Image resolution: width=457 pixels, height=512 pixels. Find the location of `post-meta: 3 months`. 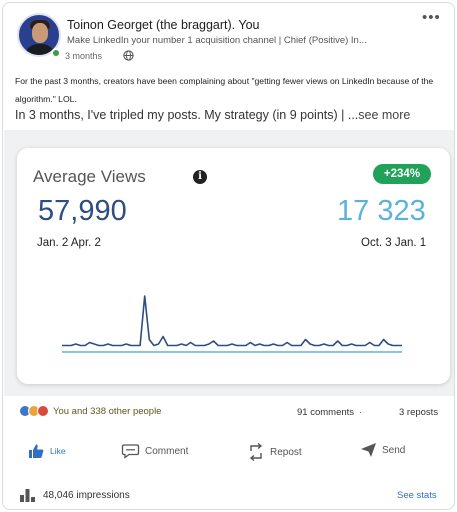

post-meta: 3 months is located at coordinates (99, 55).